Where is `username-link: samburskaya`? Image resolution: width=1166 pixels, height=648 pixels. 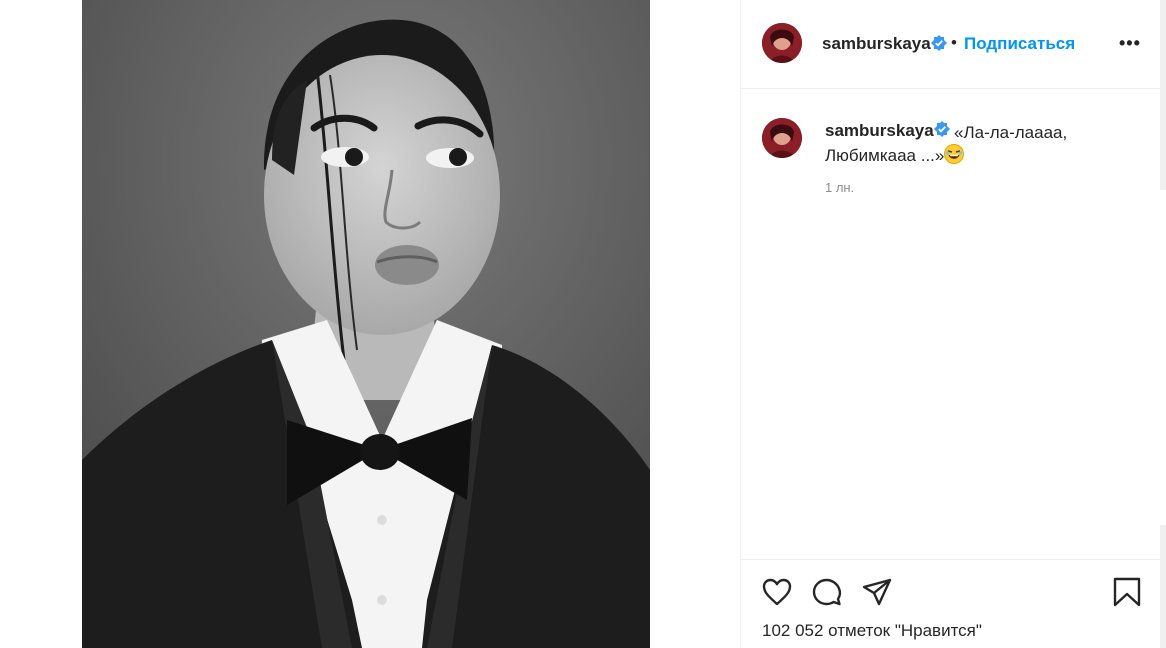 username-link: samburskaya is located at coordinates (876, 44).